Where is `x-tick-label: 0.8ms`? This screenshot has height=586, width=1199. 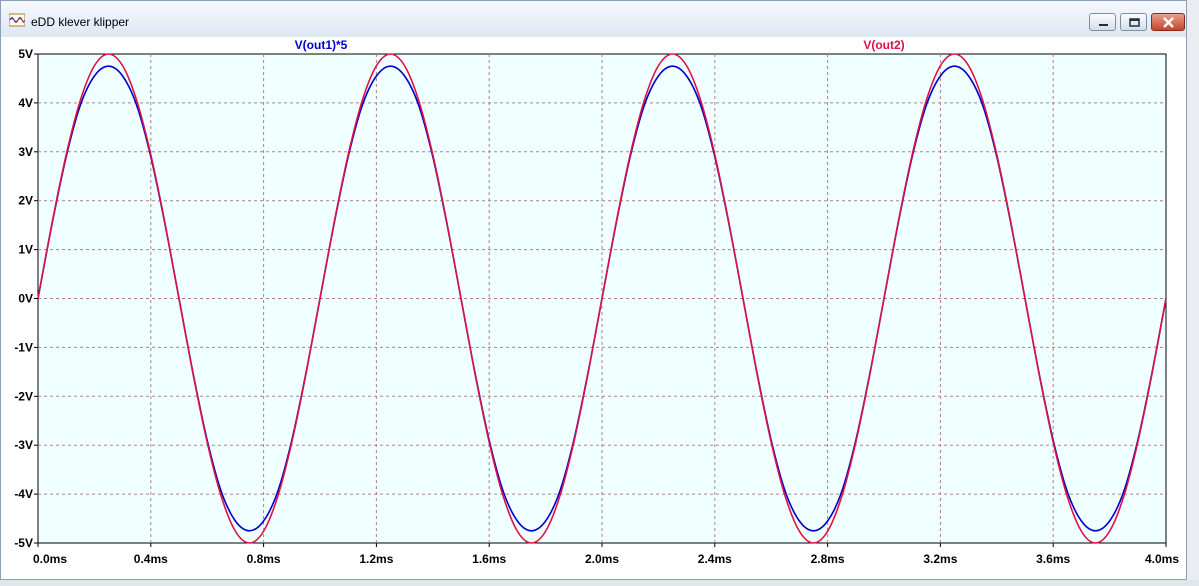
x-tick-label: 0.8ms is located at coordinates (264, 559).